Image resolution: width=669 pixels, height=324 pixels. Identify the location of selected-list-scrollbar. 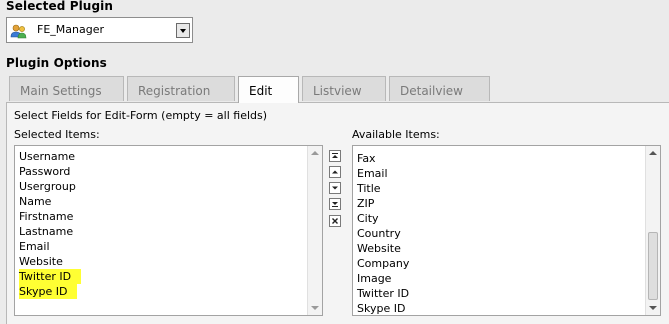
(314, 230).